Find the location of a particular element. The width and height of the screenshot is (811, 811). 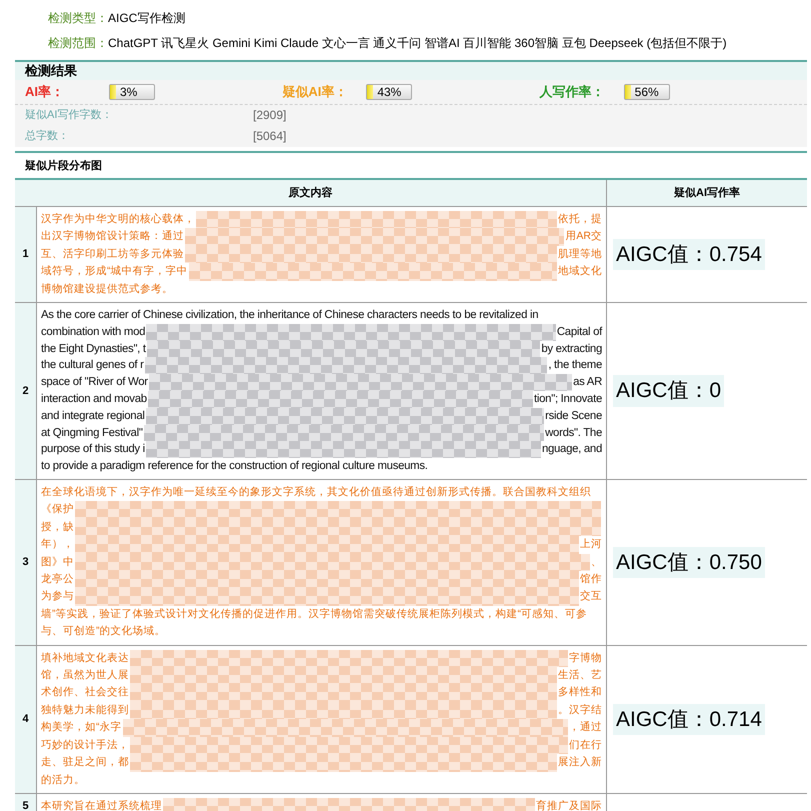

paragraph-text: 构美学，如“永字 is located at coordinates (81, 728).